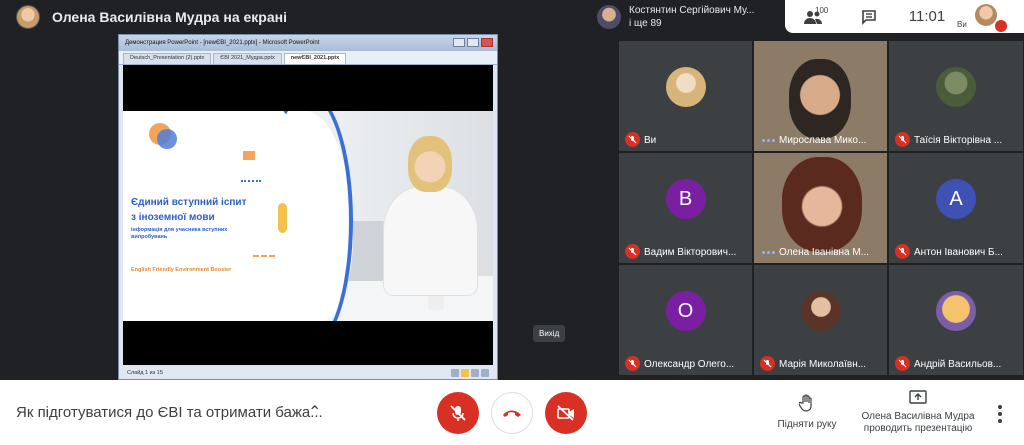 This screenshot has width=1024, height=445. I want to click on presenter-avatar, so click(28, 17).